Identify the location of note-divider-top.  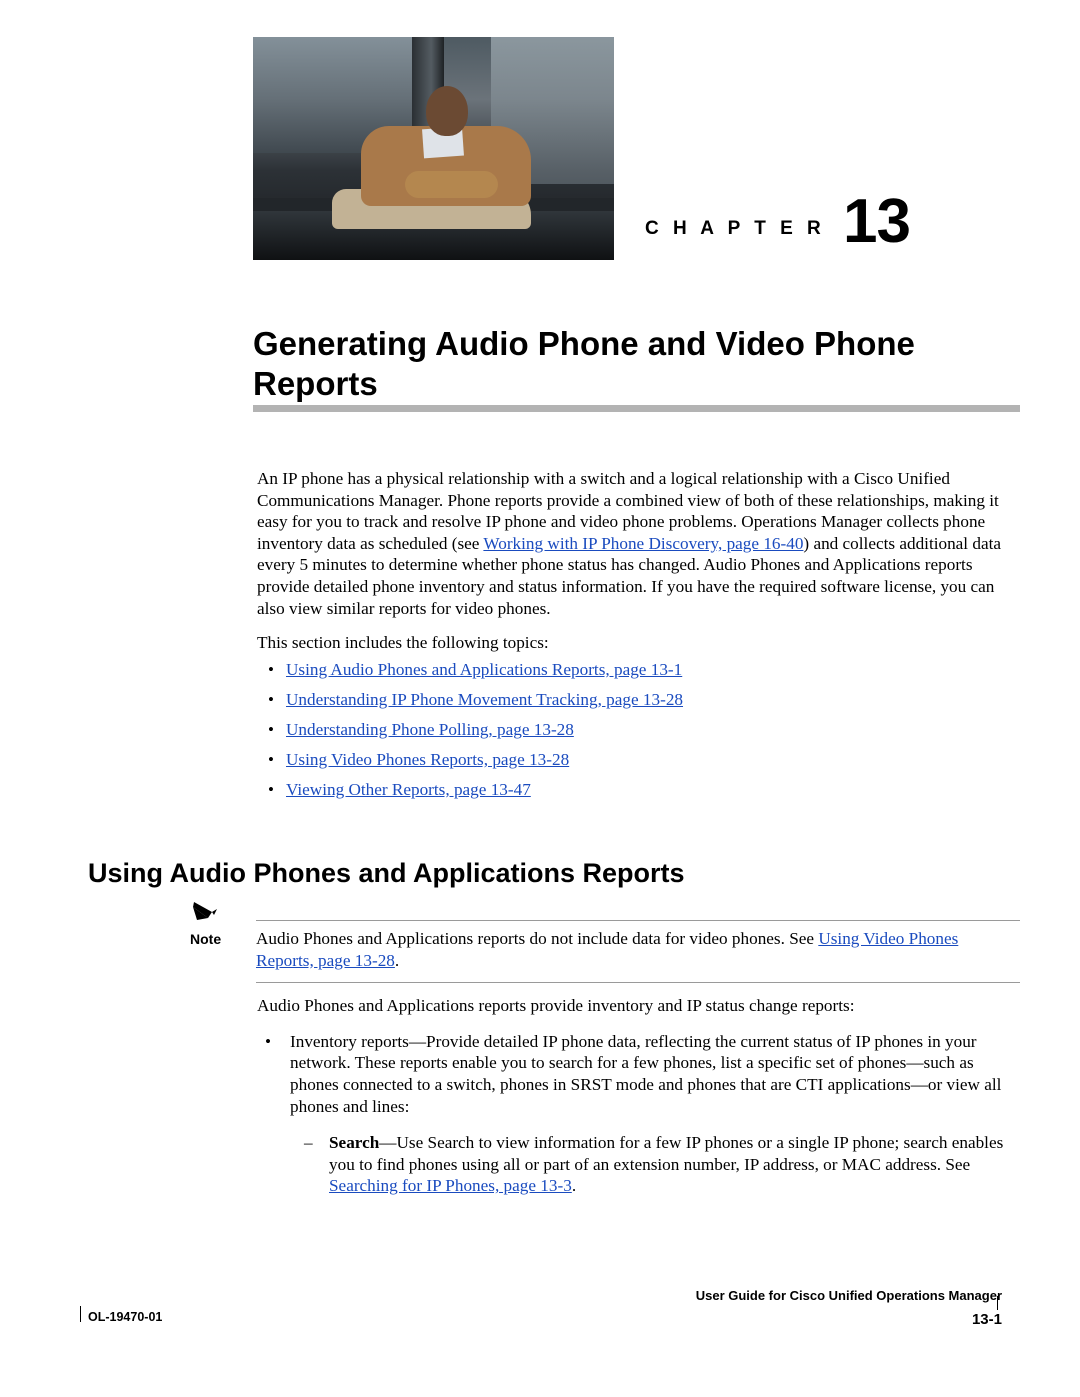
(638, 920).